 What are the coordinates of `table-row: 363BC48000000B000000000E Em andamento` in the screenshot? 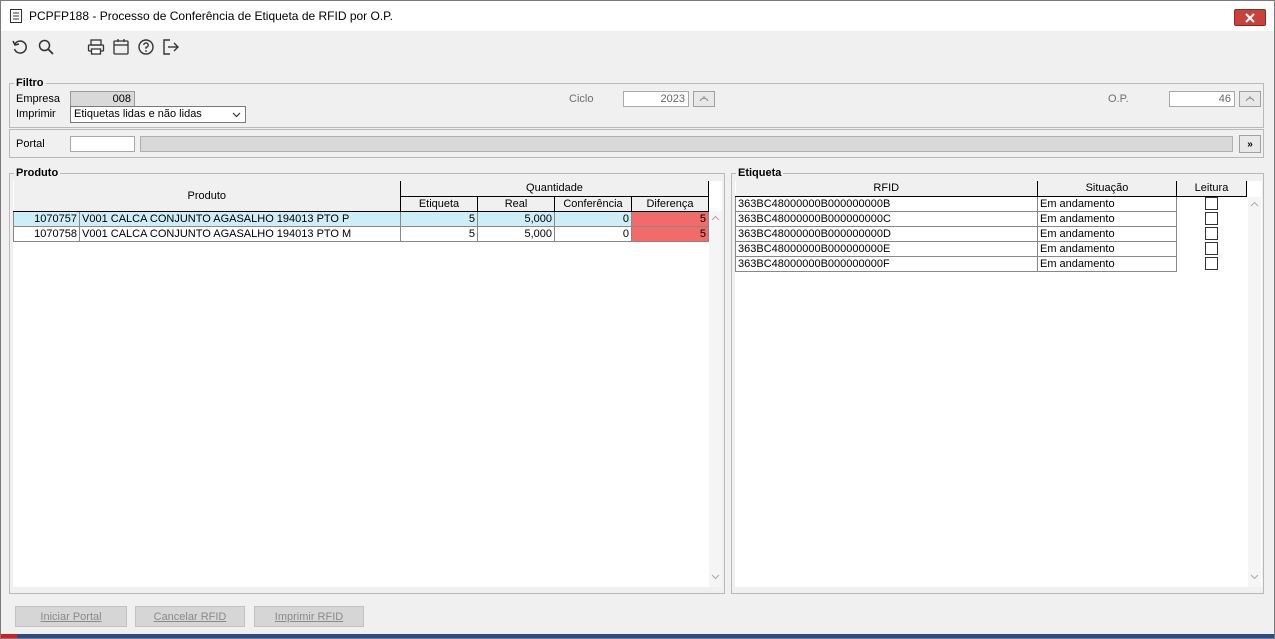 It's located at (991, 248).